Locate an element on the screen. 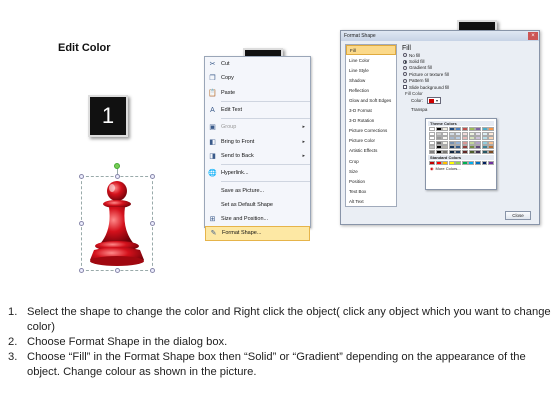 The height and width of the screenshot is (420, 560). menu-item-bring-to-front: ◧ Bring to Front ▸ is located at coordinates (257, 141).